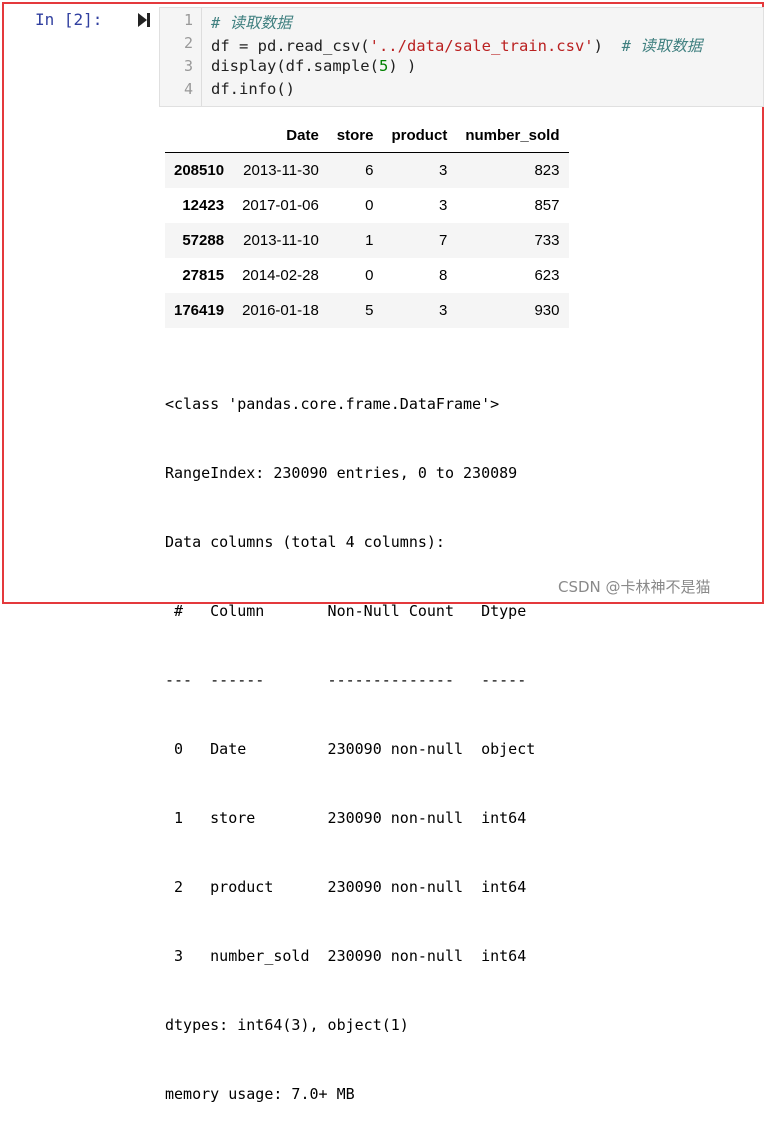  Describe the element at coordinates (69, 19) in the screenshot. I see `input-prompt: In [2]:` at that location.